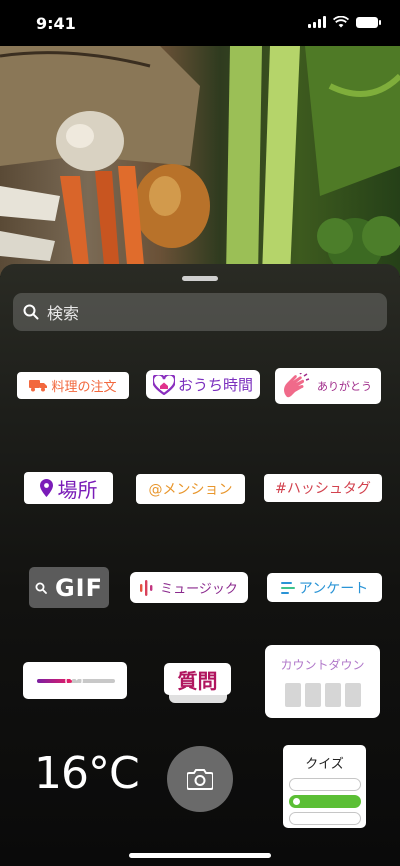 This screenshot has width=400, height=866. I want to click on mention-label: @メンション, so click(190, 490).